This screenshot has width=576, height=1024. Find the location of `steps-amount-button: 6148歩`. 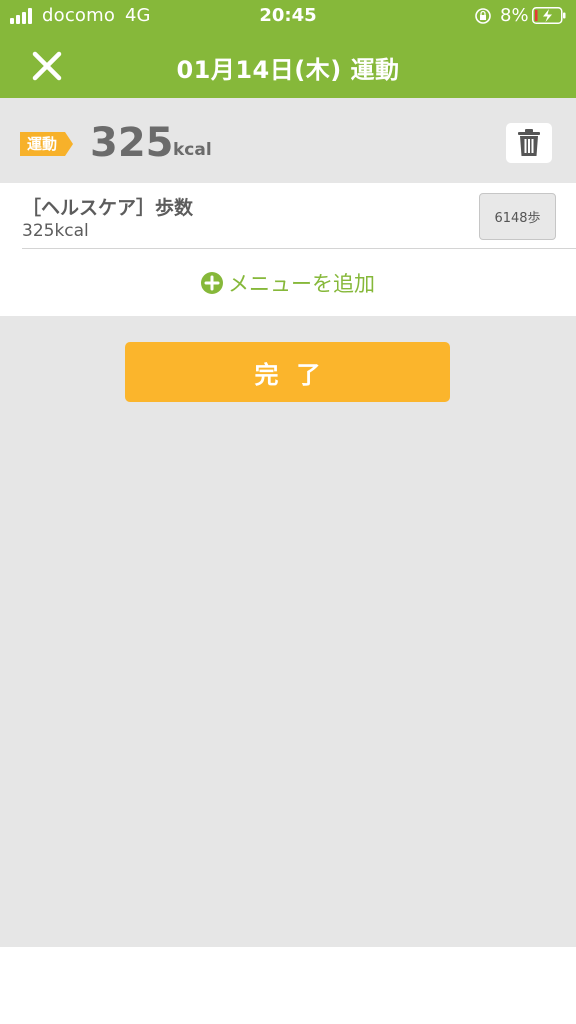

steps-amount-button: 6148歩 is located at coordinates (517, 216).